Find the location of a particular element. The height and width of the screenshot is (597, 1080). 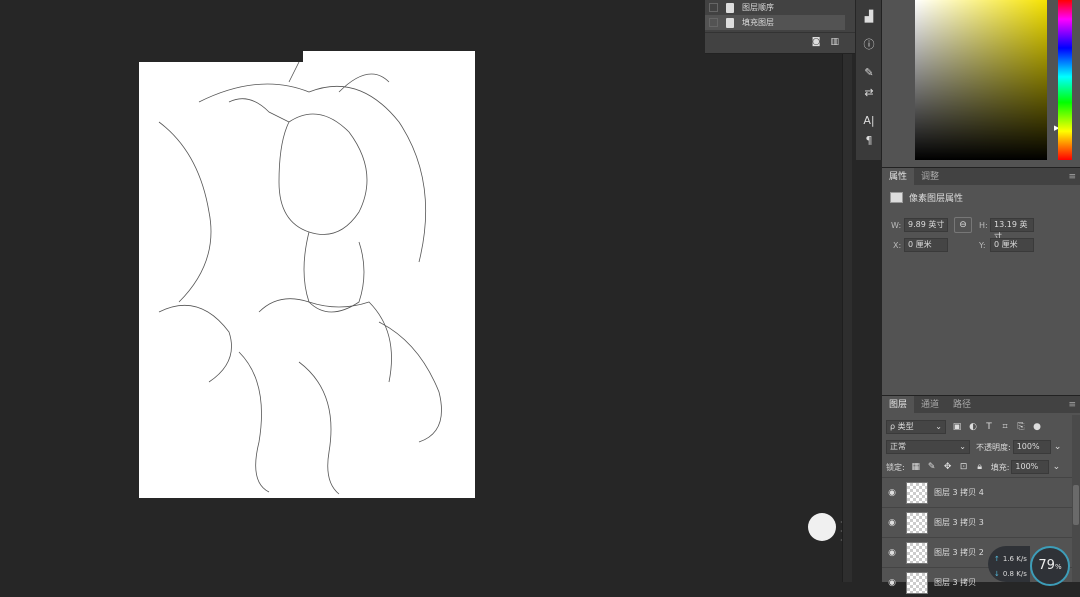

lock-artboard-icon: ⊡ is located at coordinates (964, 467).